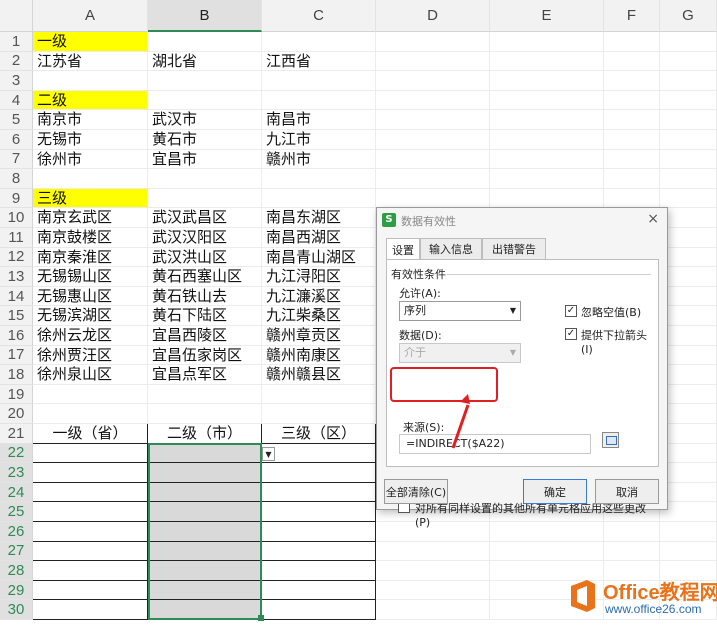 This screenshot has width=717, height=626. Describe the element at coordinates (632, 198) in the screenshot. I see `cell-F9` at that location.